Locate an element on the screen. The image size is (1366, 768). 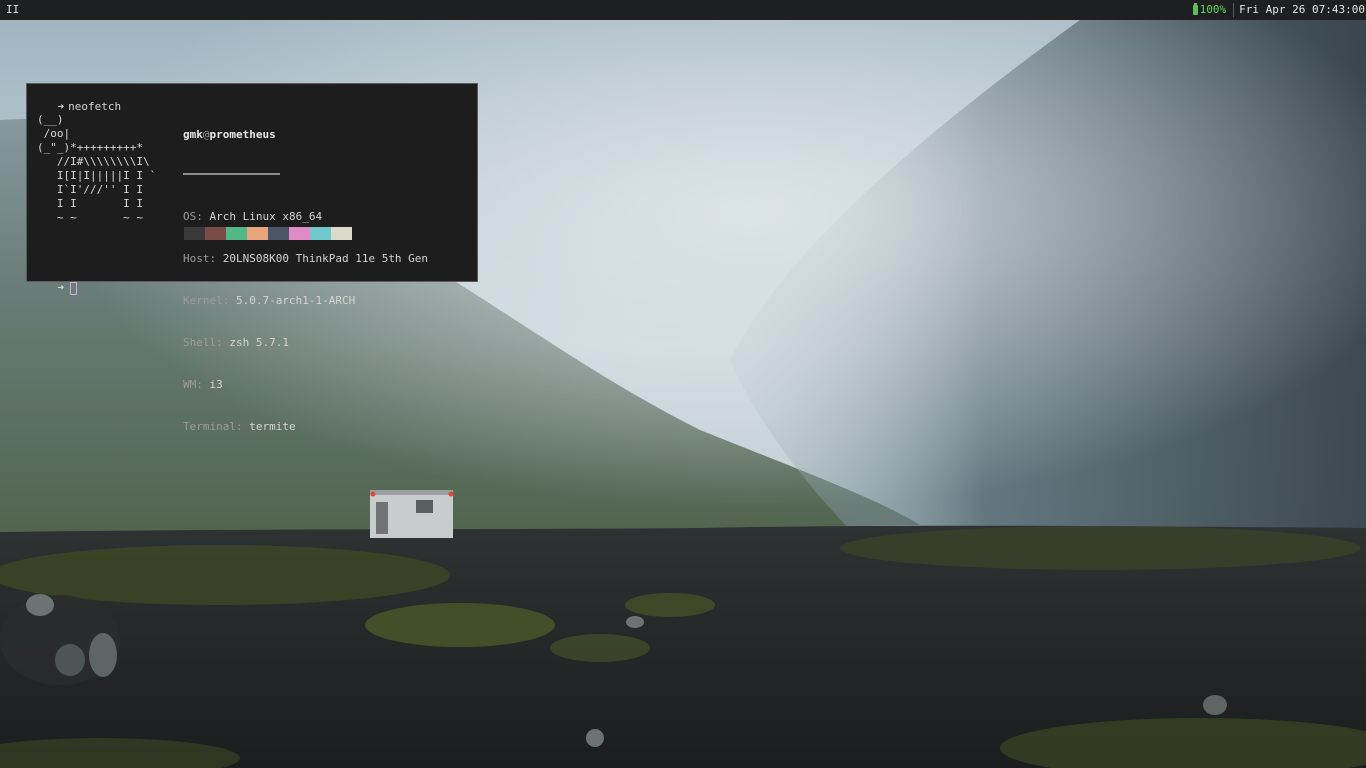
clock: Fri Apr 26 07:43:00 is located at coordinates (1302, 9).